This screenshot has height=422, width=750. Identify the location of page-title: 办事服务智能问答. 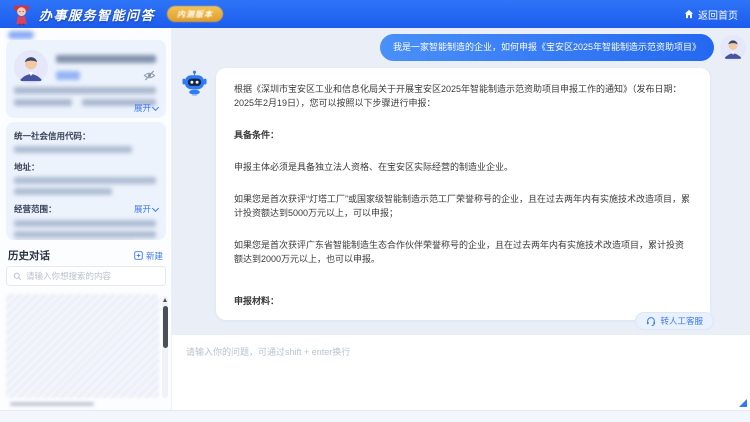
(97, 15).